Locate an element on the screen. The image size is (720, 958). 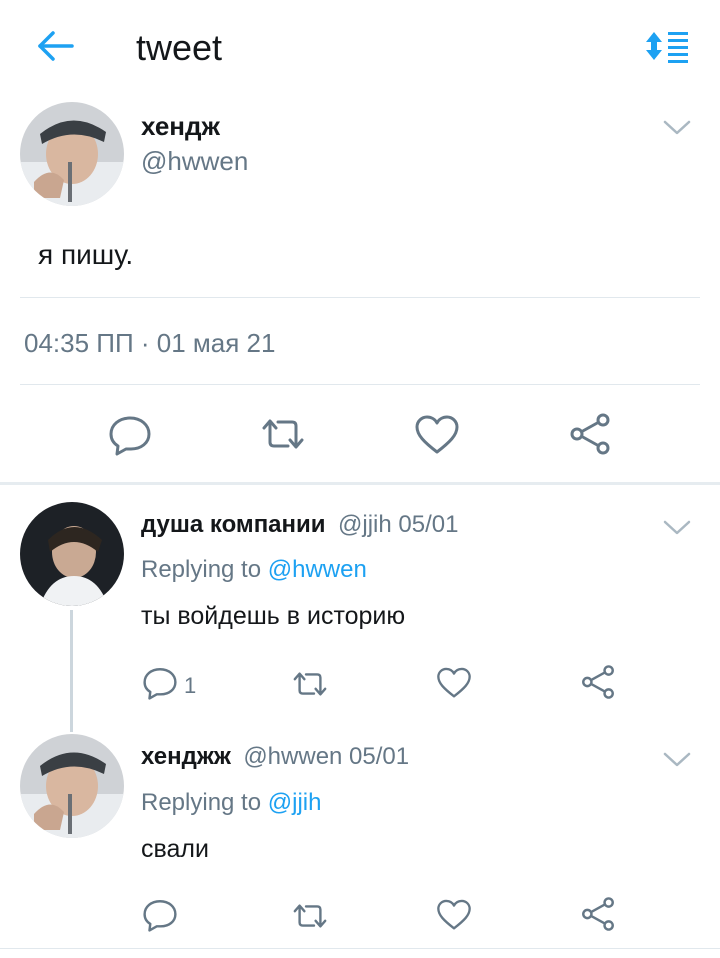
reply-count: 1 is located at coordinates (190, 685).